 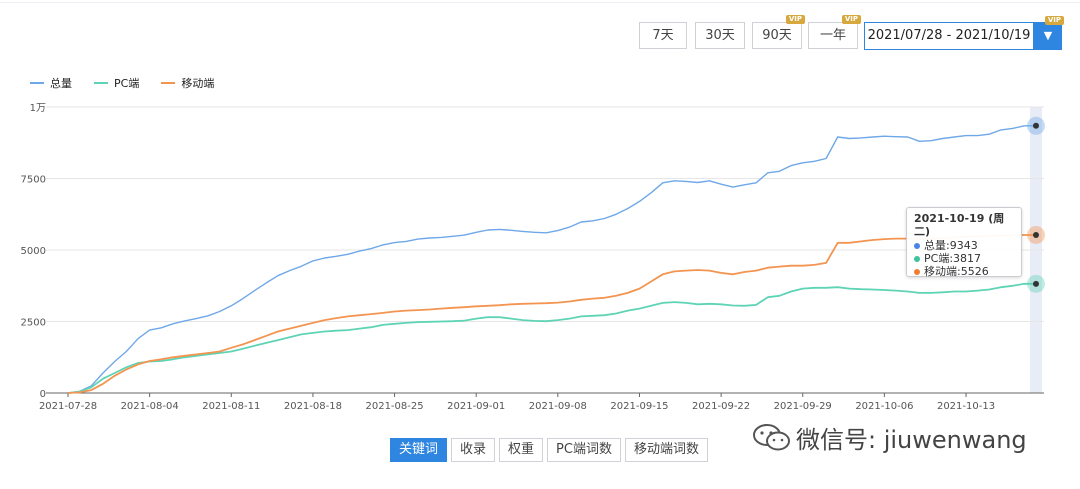 I want to click on tooltip-row-total: 总量:9343, so click(x=964, y=245).